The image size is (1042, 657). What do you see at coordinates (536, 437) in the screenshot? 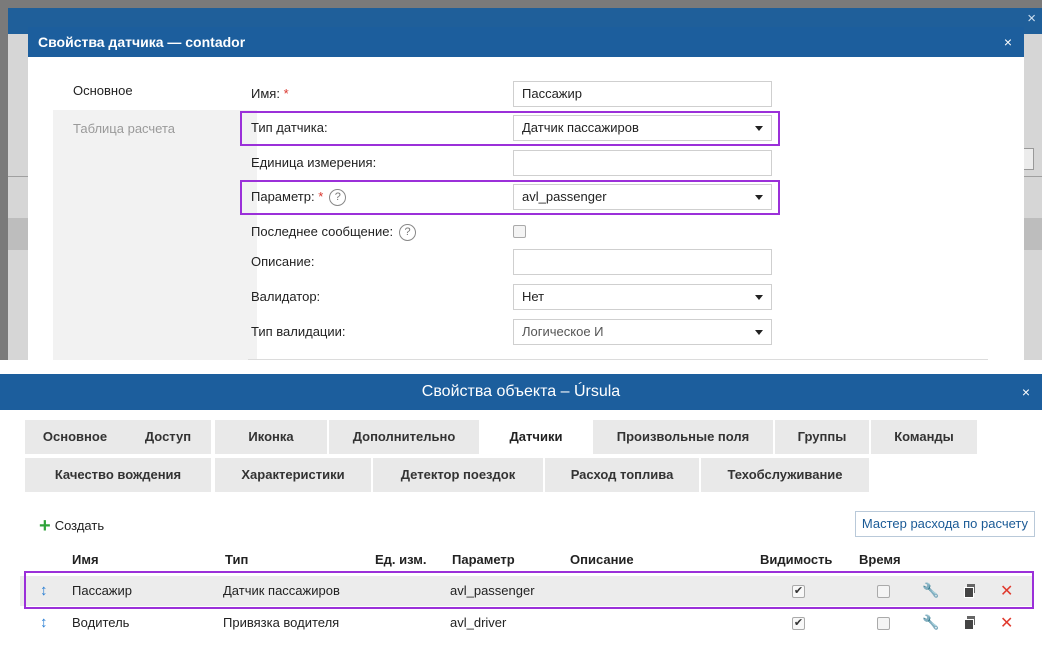
I see `tab-sensors: Датчики` at bounding box center [536, 437].